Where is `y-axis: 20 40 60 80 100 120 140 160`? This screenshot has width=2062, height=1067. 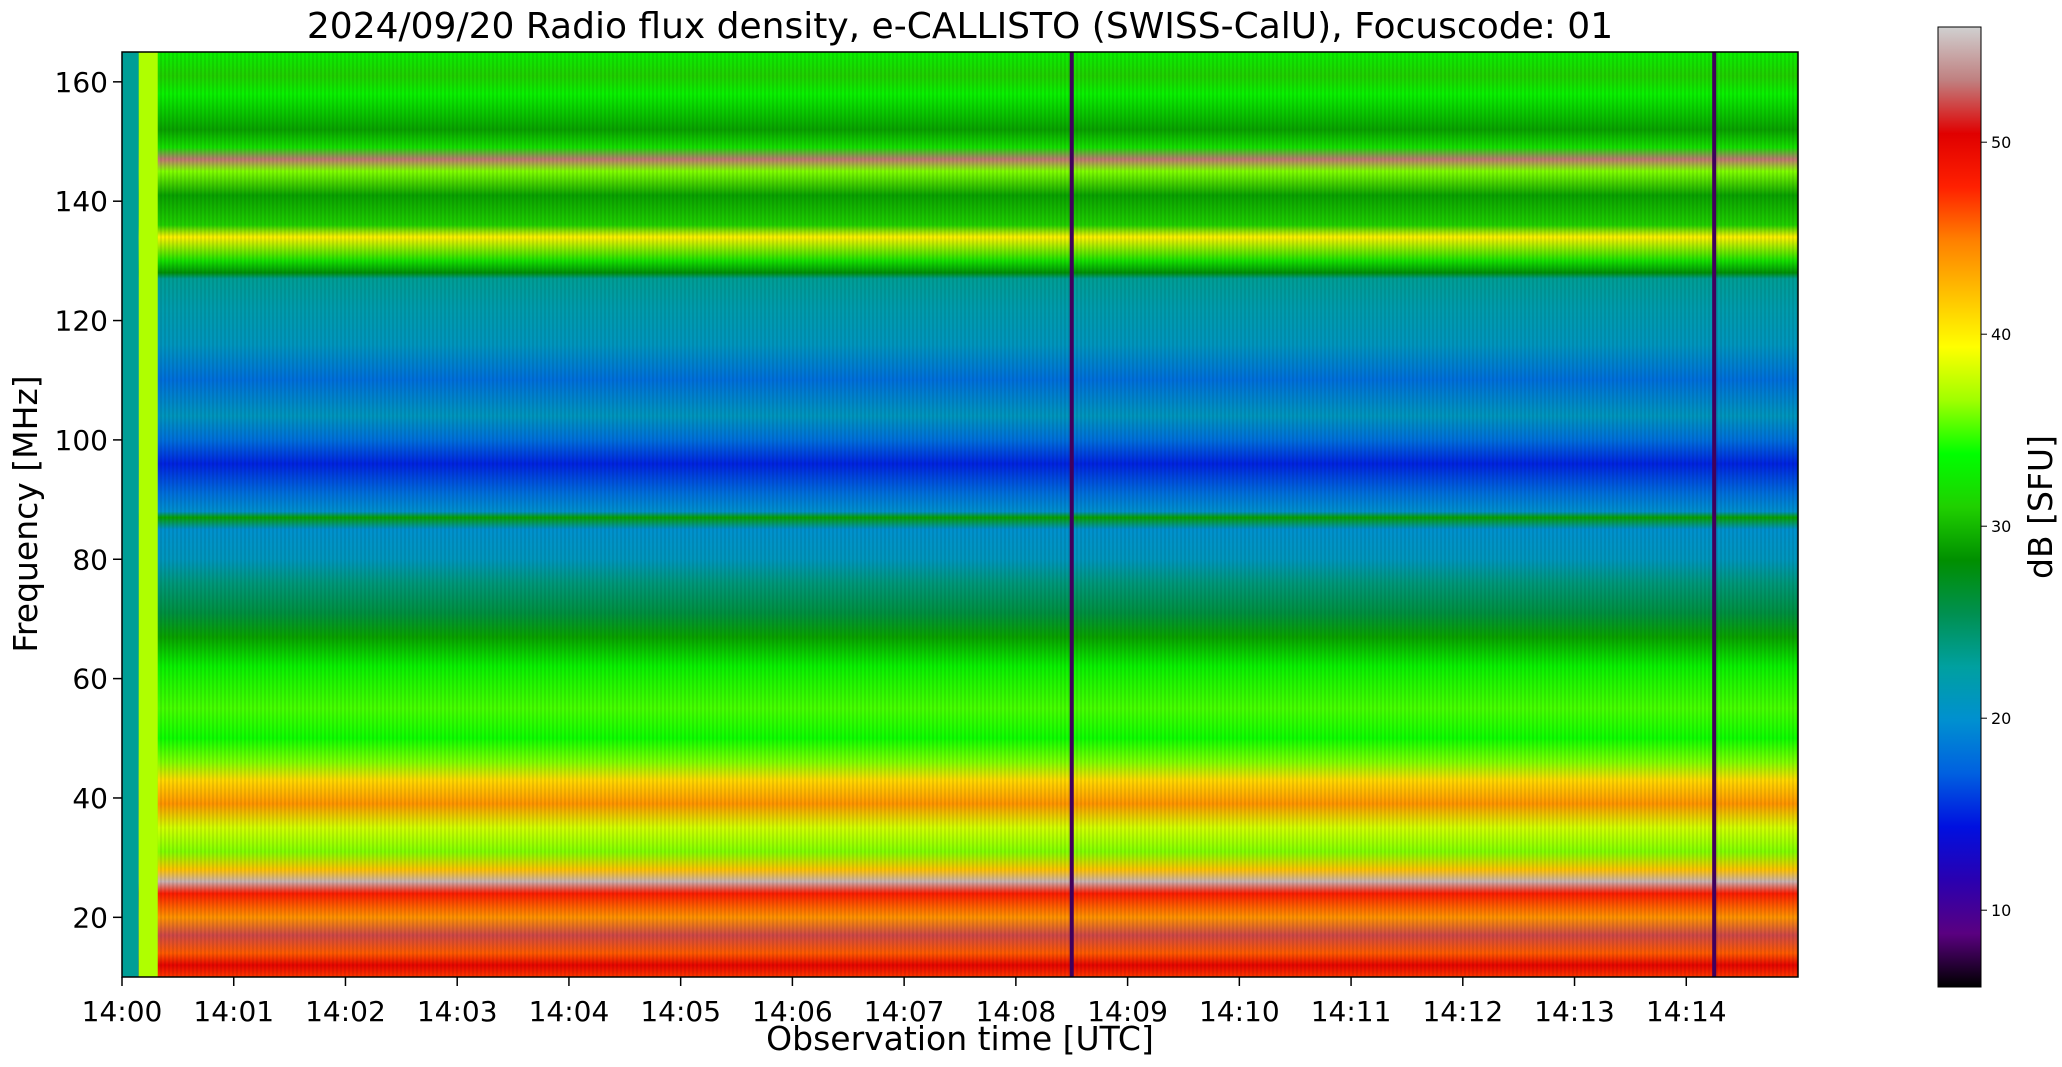
y-axis: 20 40 60 80 100 120 140 160 is located at coordinates (88, 500).